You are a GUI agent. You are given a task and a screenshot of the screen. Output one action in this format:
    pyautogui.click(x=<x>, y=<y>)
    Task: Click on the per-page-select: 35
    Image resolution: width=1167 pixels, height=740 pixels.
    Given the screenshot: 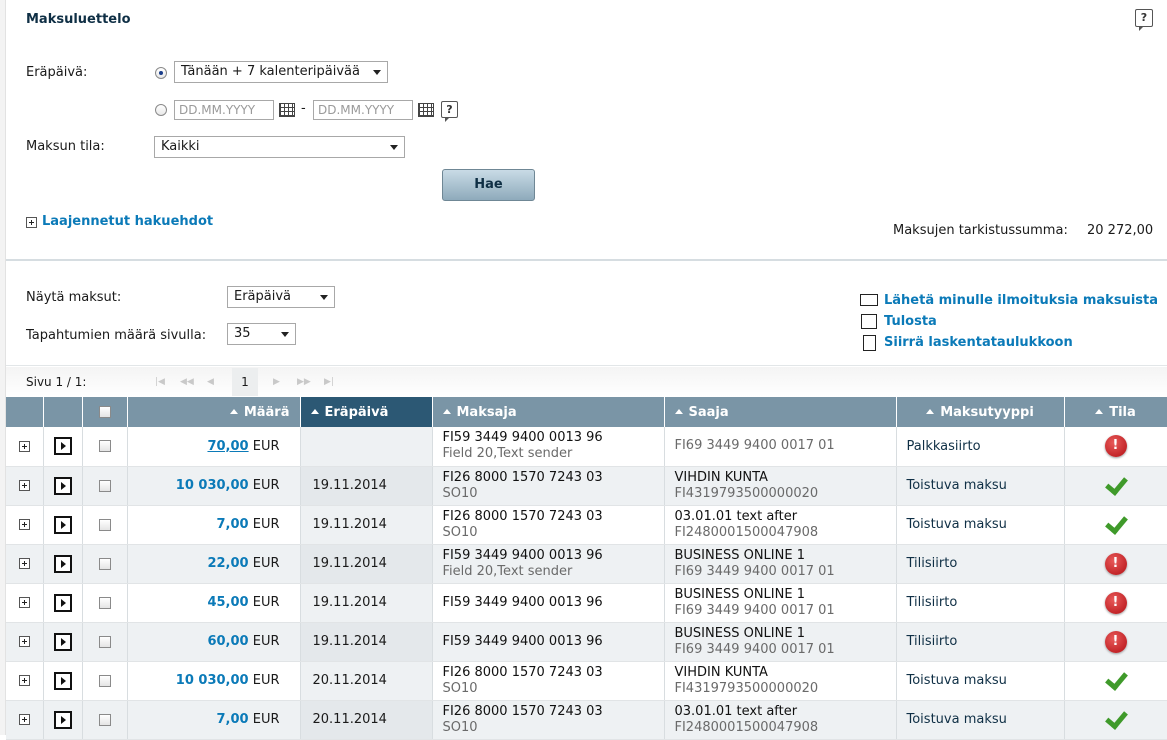 What is the action you would take?
    pyautogui.click(x=261, y=334)
    